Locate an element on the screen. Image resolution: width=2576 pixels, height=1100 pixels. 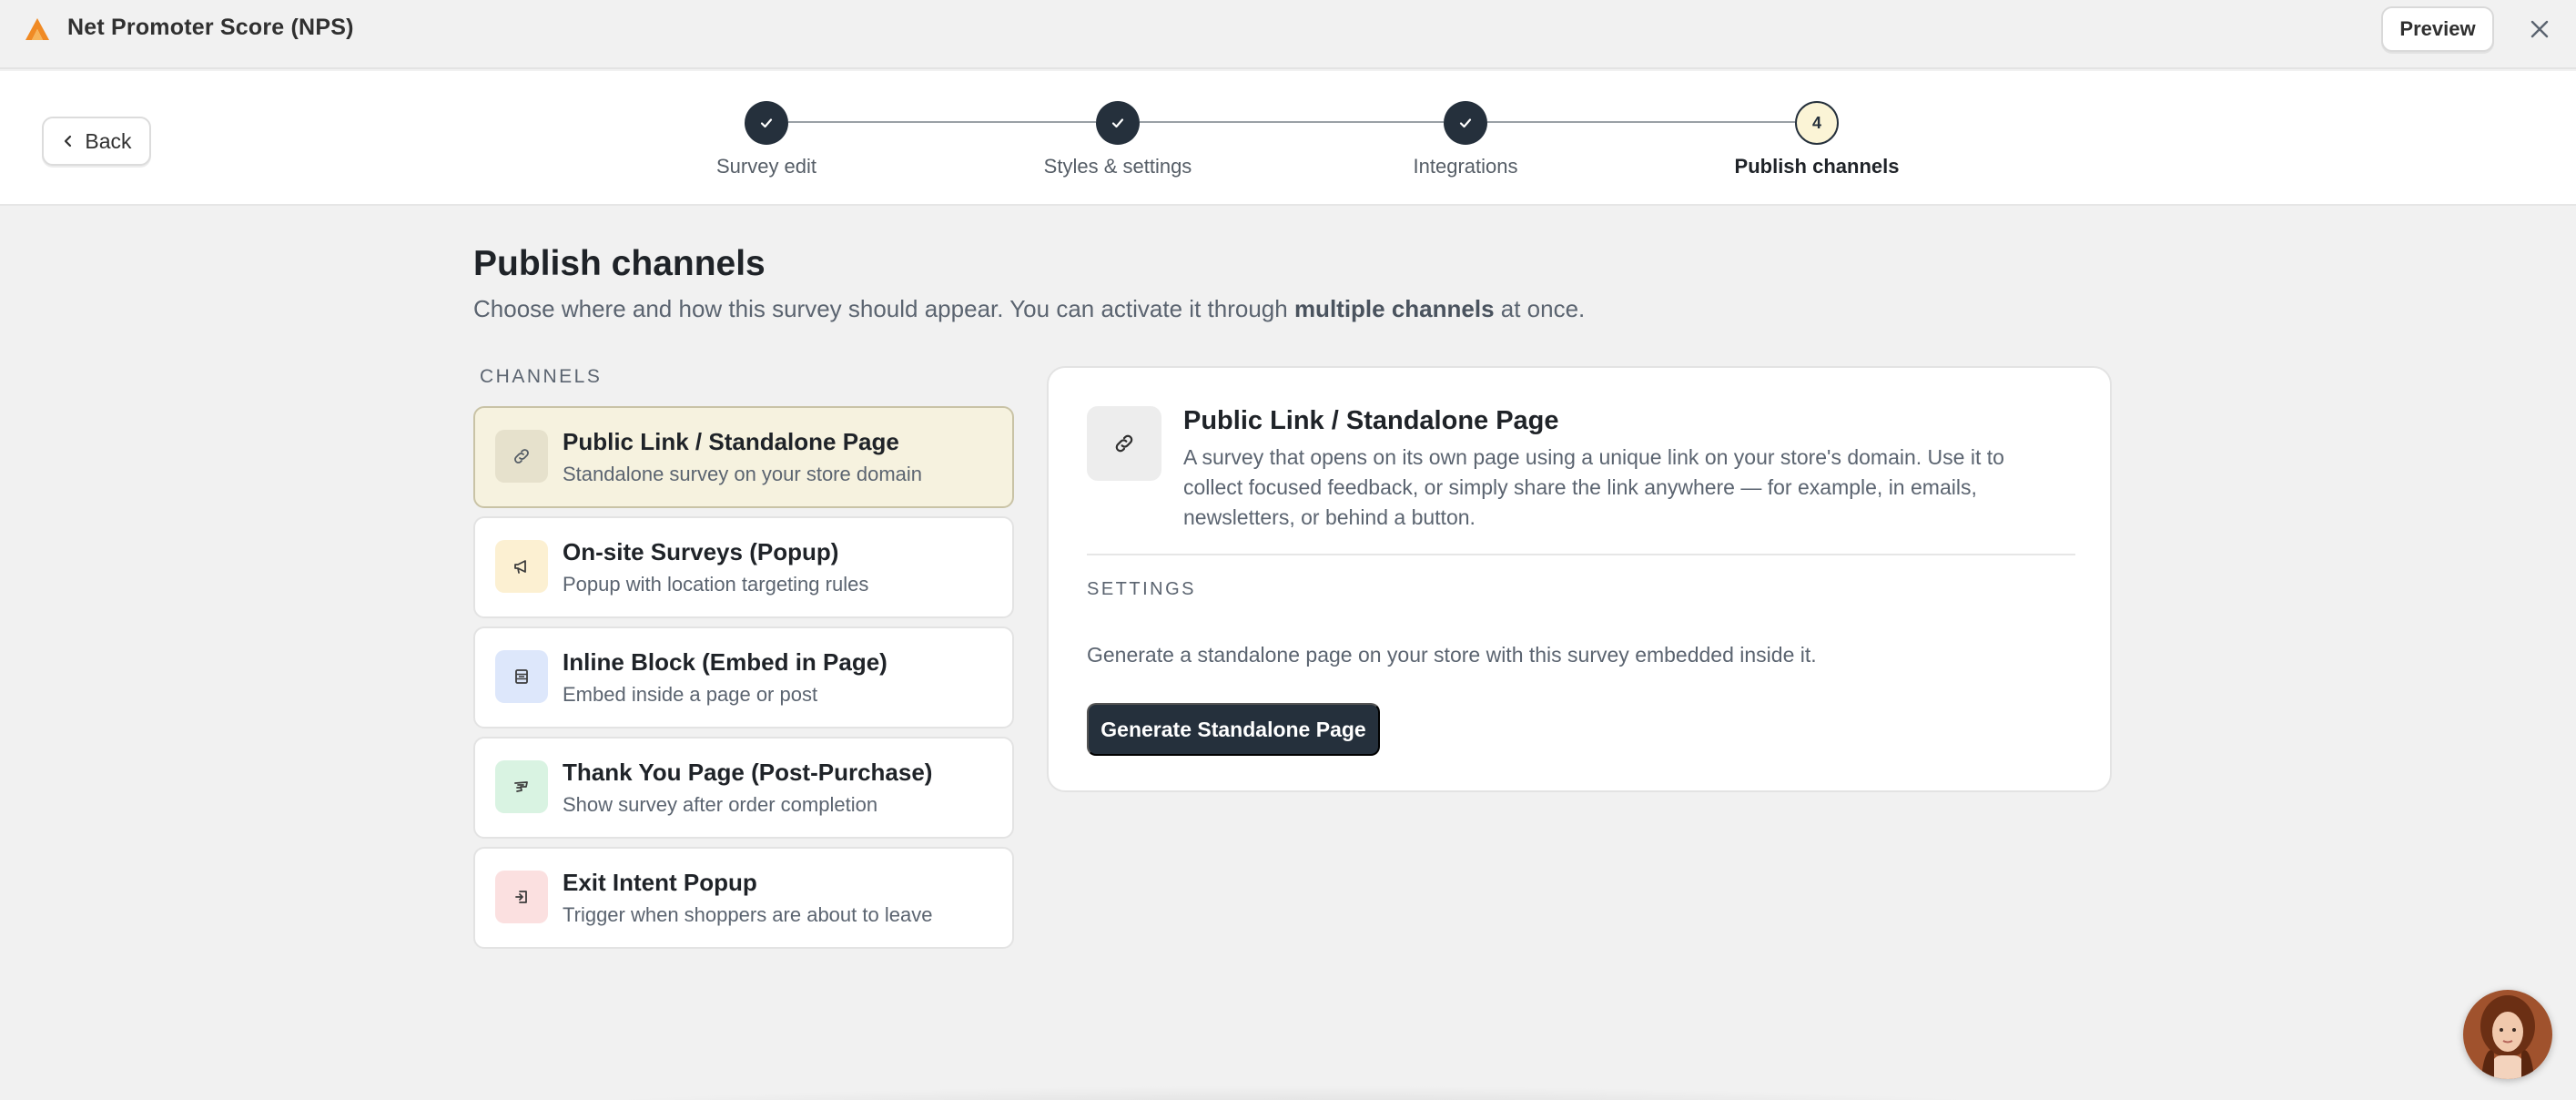
channel-title: Exit Intent Popup is located at coordinates (660, 882).